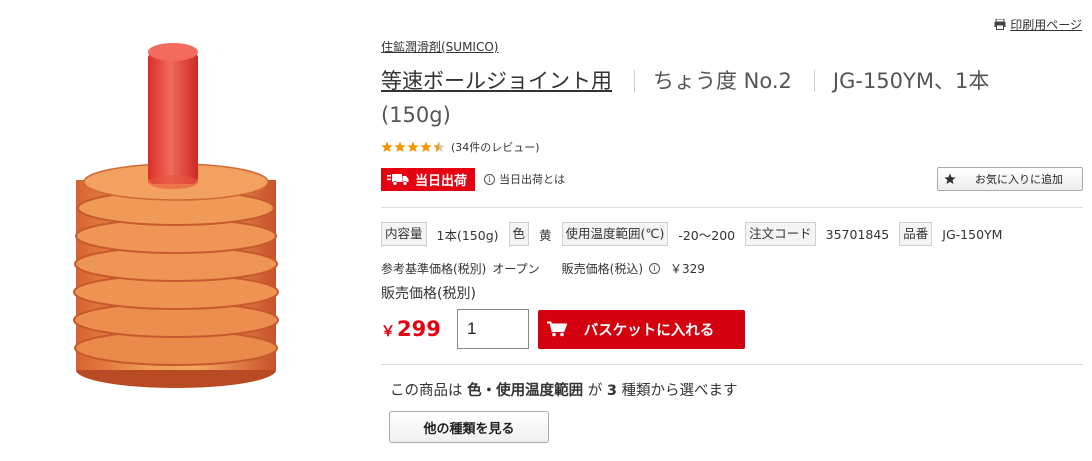 This screenshot has width=1092, height=461. Describe the element at coordinates (1019, 179) in the screenshot. I see `add-to-favorites-label: お気に入りに追加` at that location.